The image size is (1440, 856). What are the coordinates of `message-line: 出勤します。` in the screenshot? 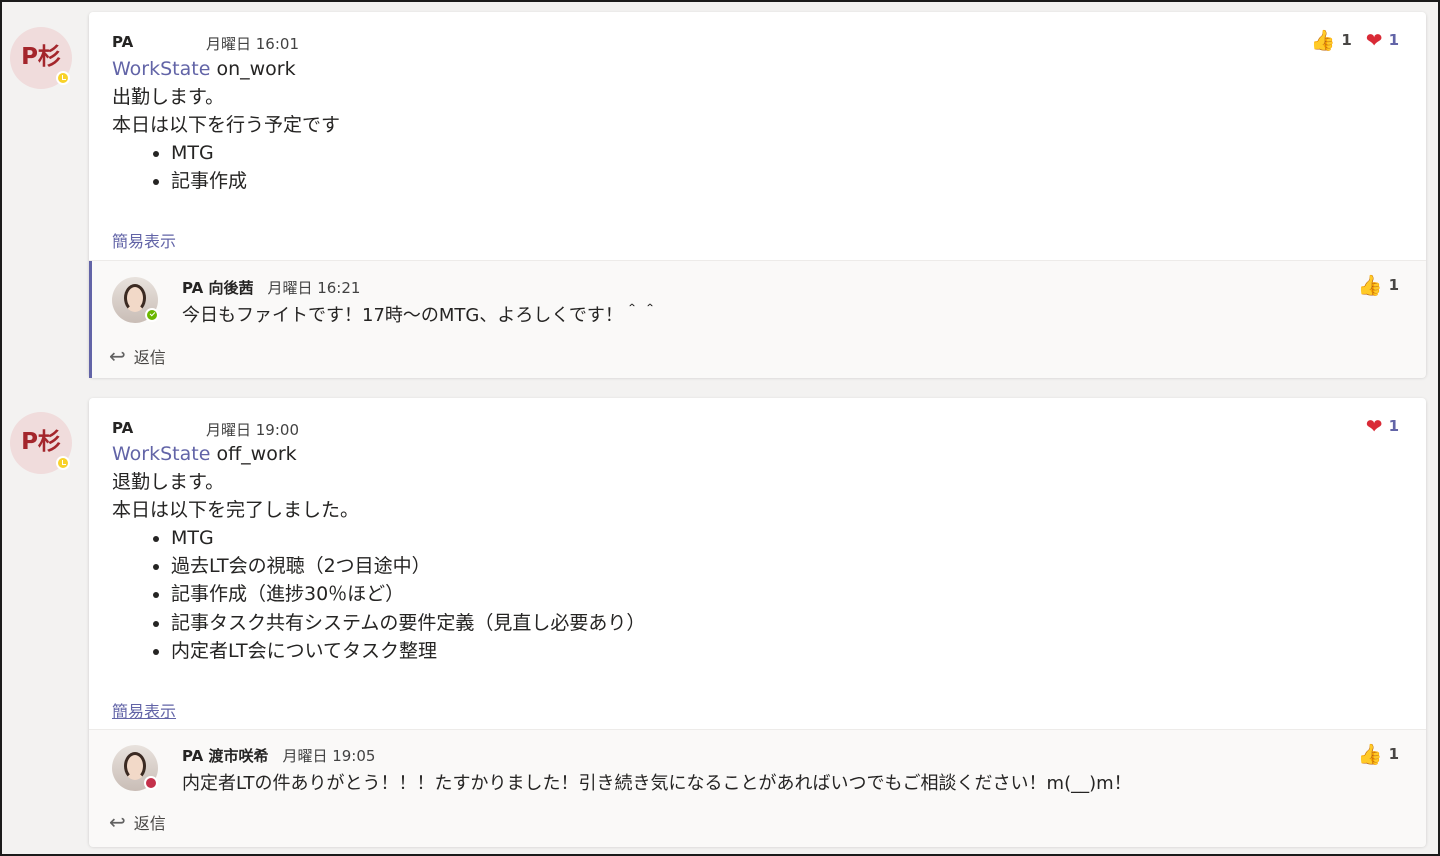 It's located at (168, 97).